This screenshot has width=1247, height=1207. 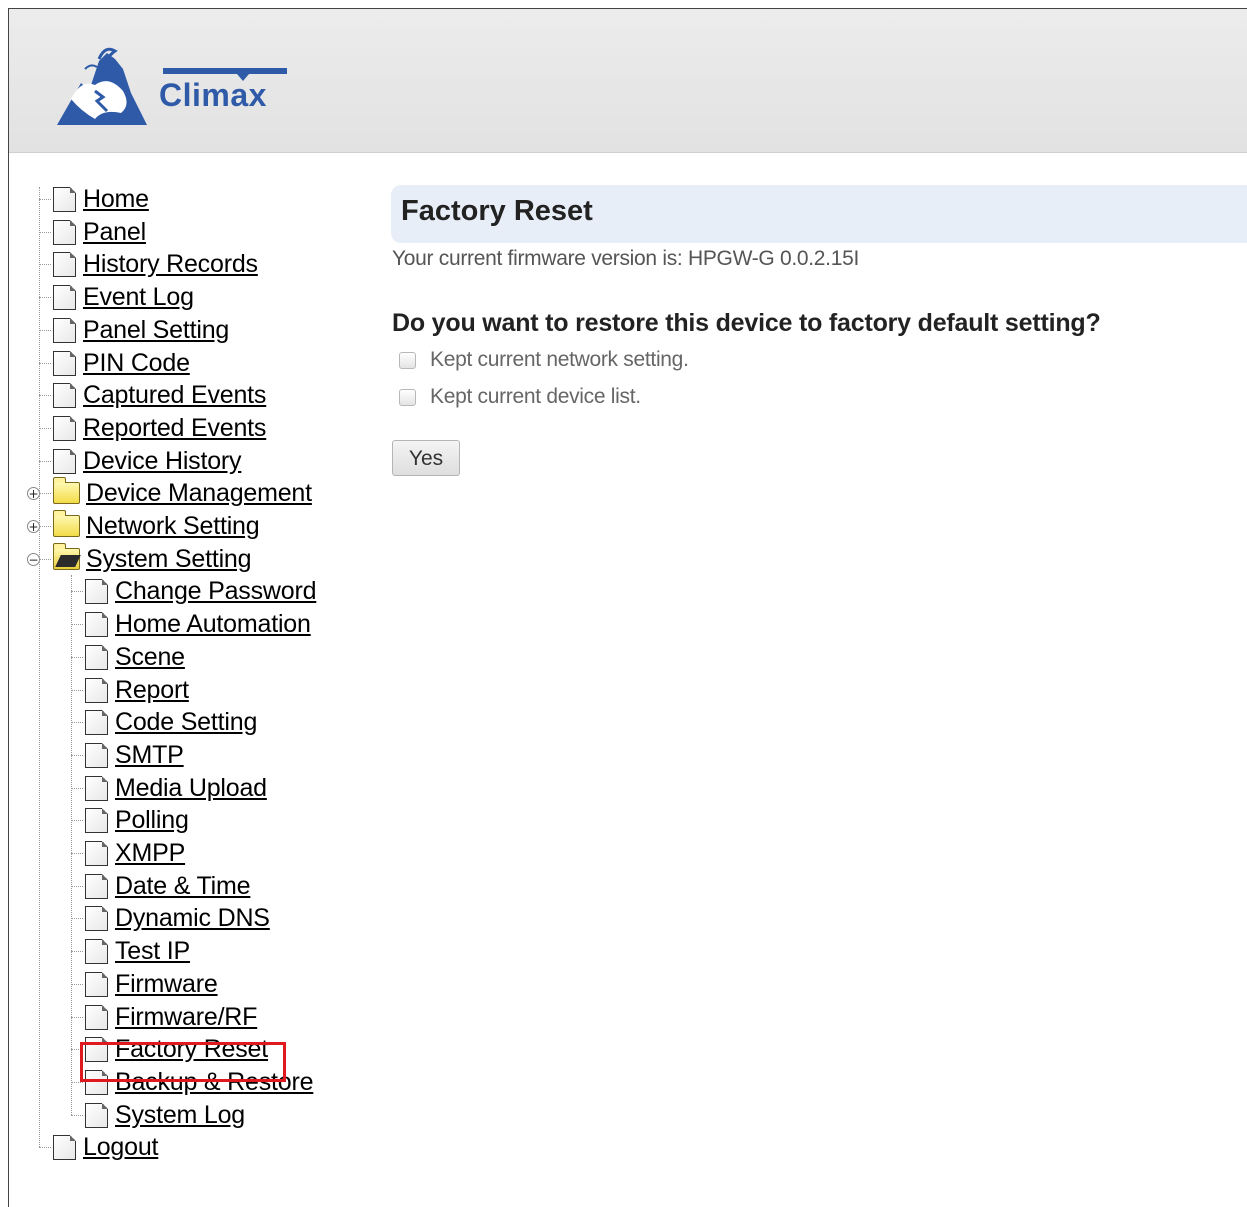 What do you see at coordinates (174, 395) in the screenshot?
I see `nav-link: Captured Events` at bounding box center [174, 395].